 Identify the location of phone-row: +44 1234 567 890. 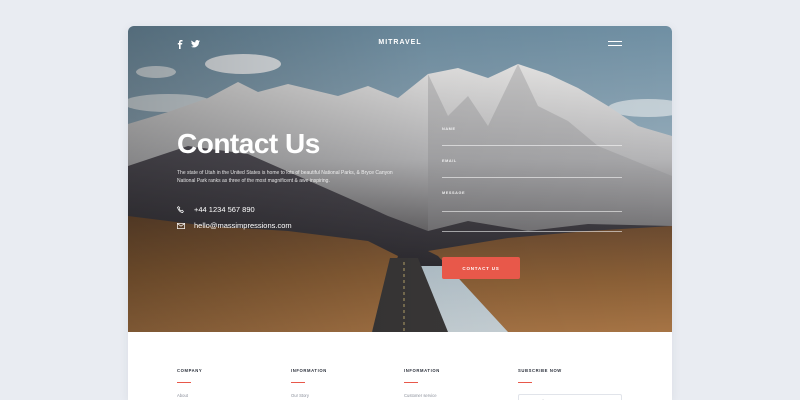
(216, 209).